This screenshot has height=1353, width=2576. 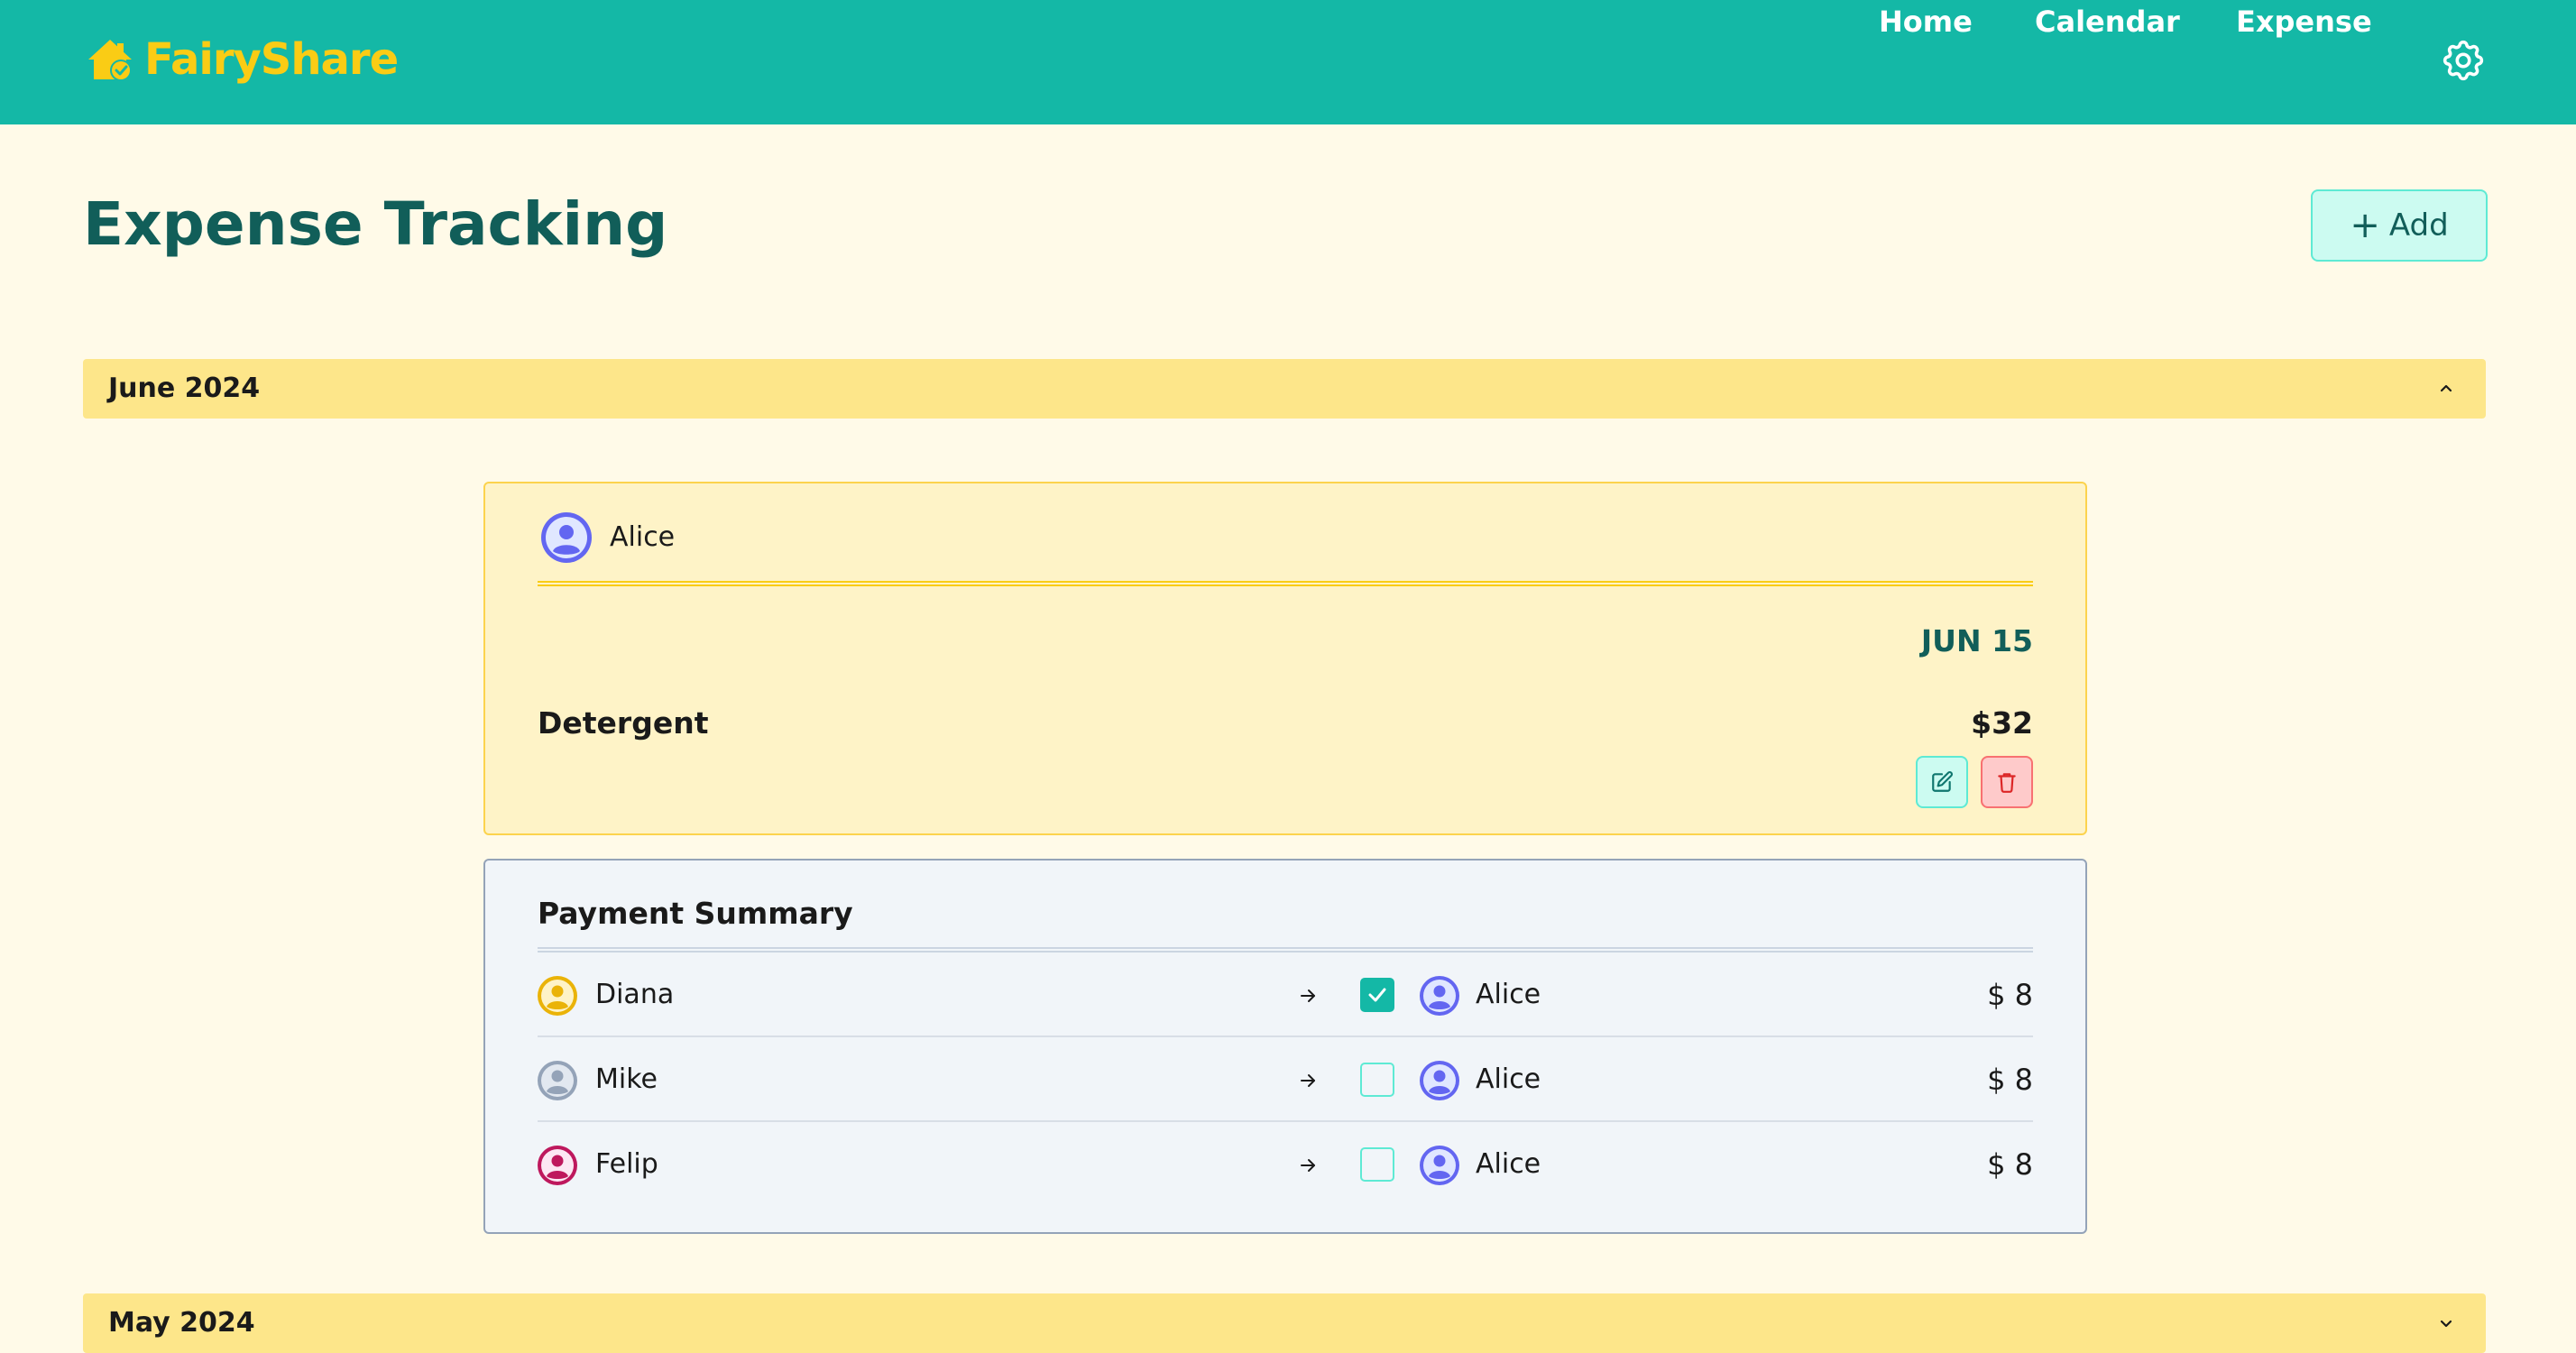 I want to click on month-header-june-2024: June 2024, so click(x=1284, y=389).